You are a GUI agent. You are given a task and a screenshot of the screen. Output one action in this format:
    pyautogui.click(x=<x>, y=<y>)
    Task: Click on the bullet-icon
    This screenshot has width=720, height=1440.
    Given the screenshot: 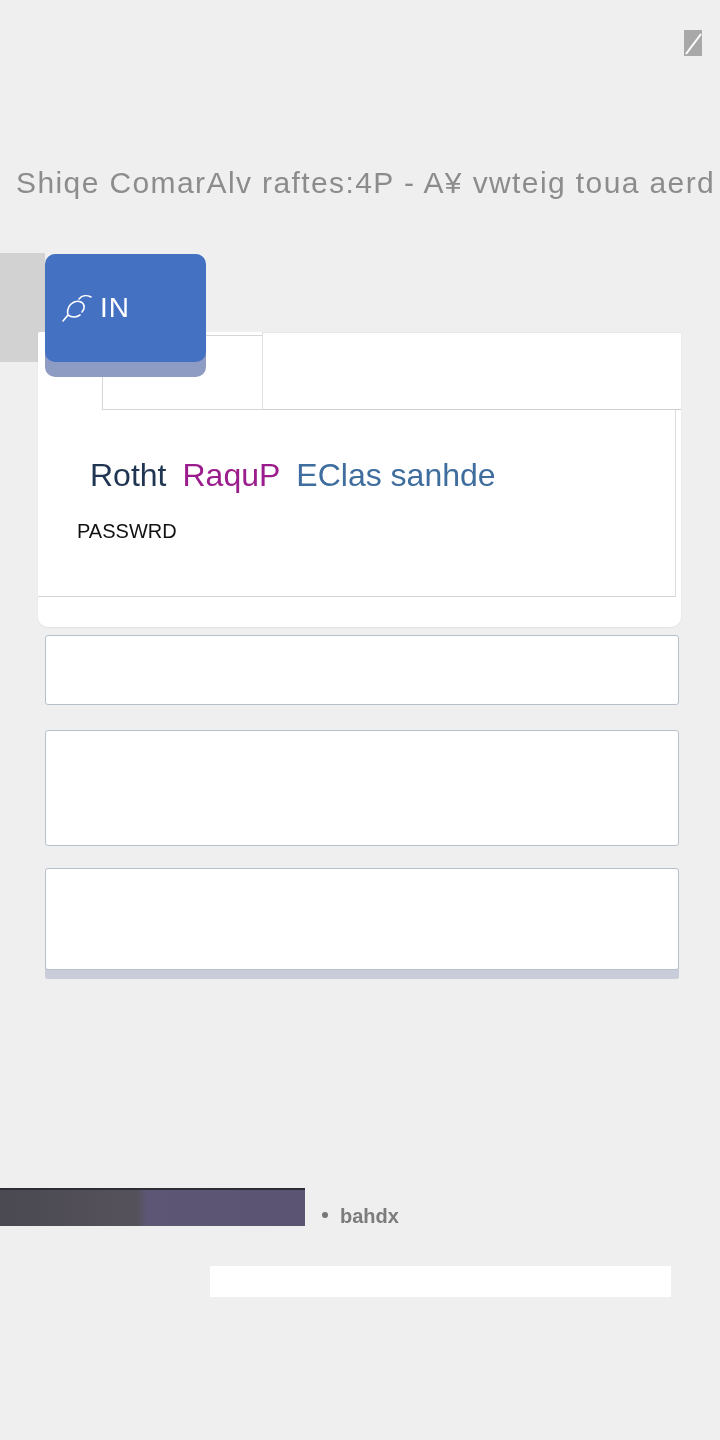 What is the action you would take?
    pyautogui.click(x=325, y=1215)
    